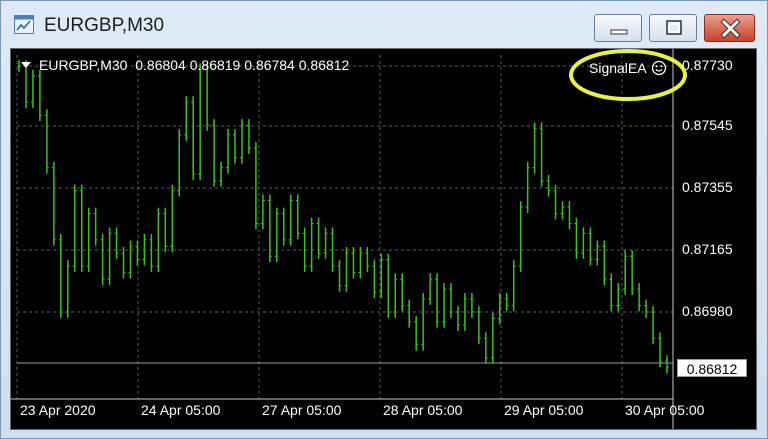 Image resolution: width=768 pixels, height=439 pixels. Describe the element at coordinates (24, 24) in the screenshot. I see `chart-app-icon` at that location.